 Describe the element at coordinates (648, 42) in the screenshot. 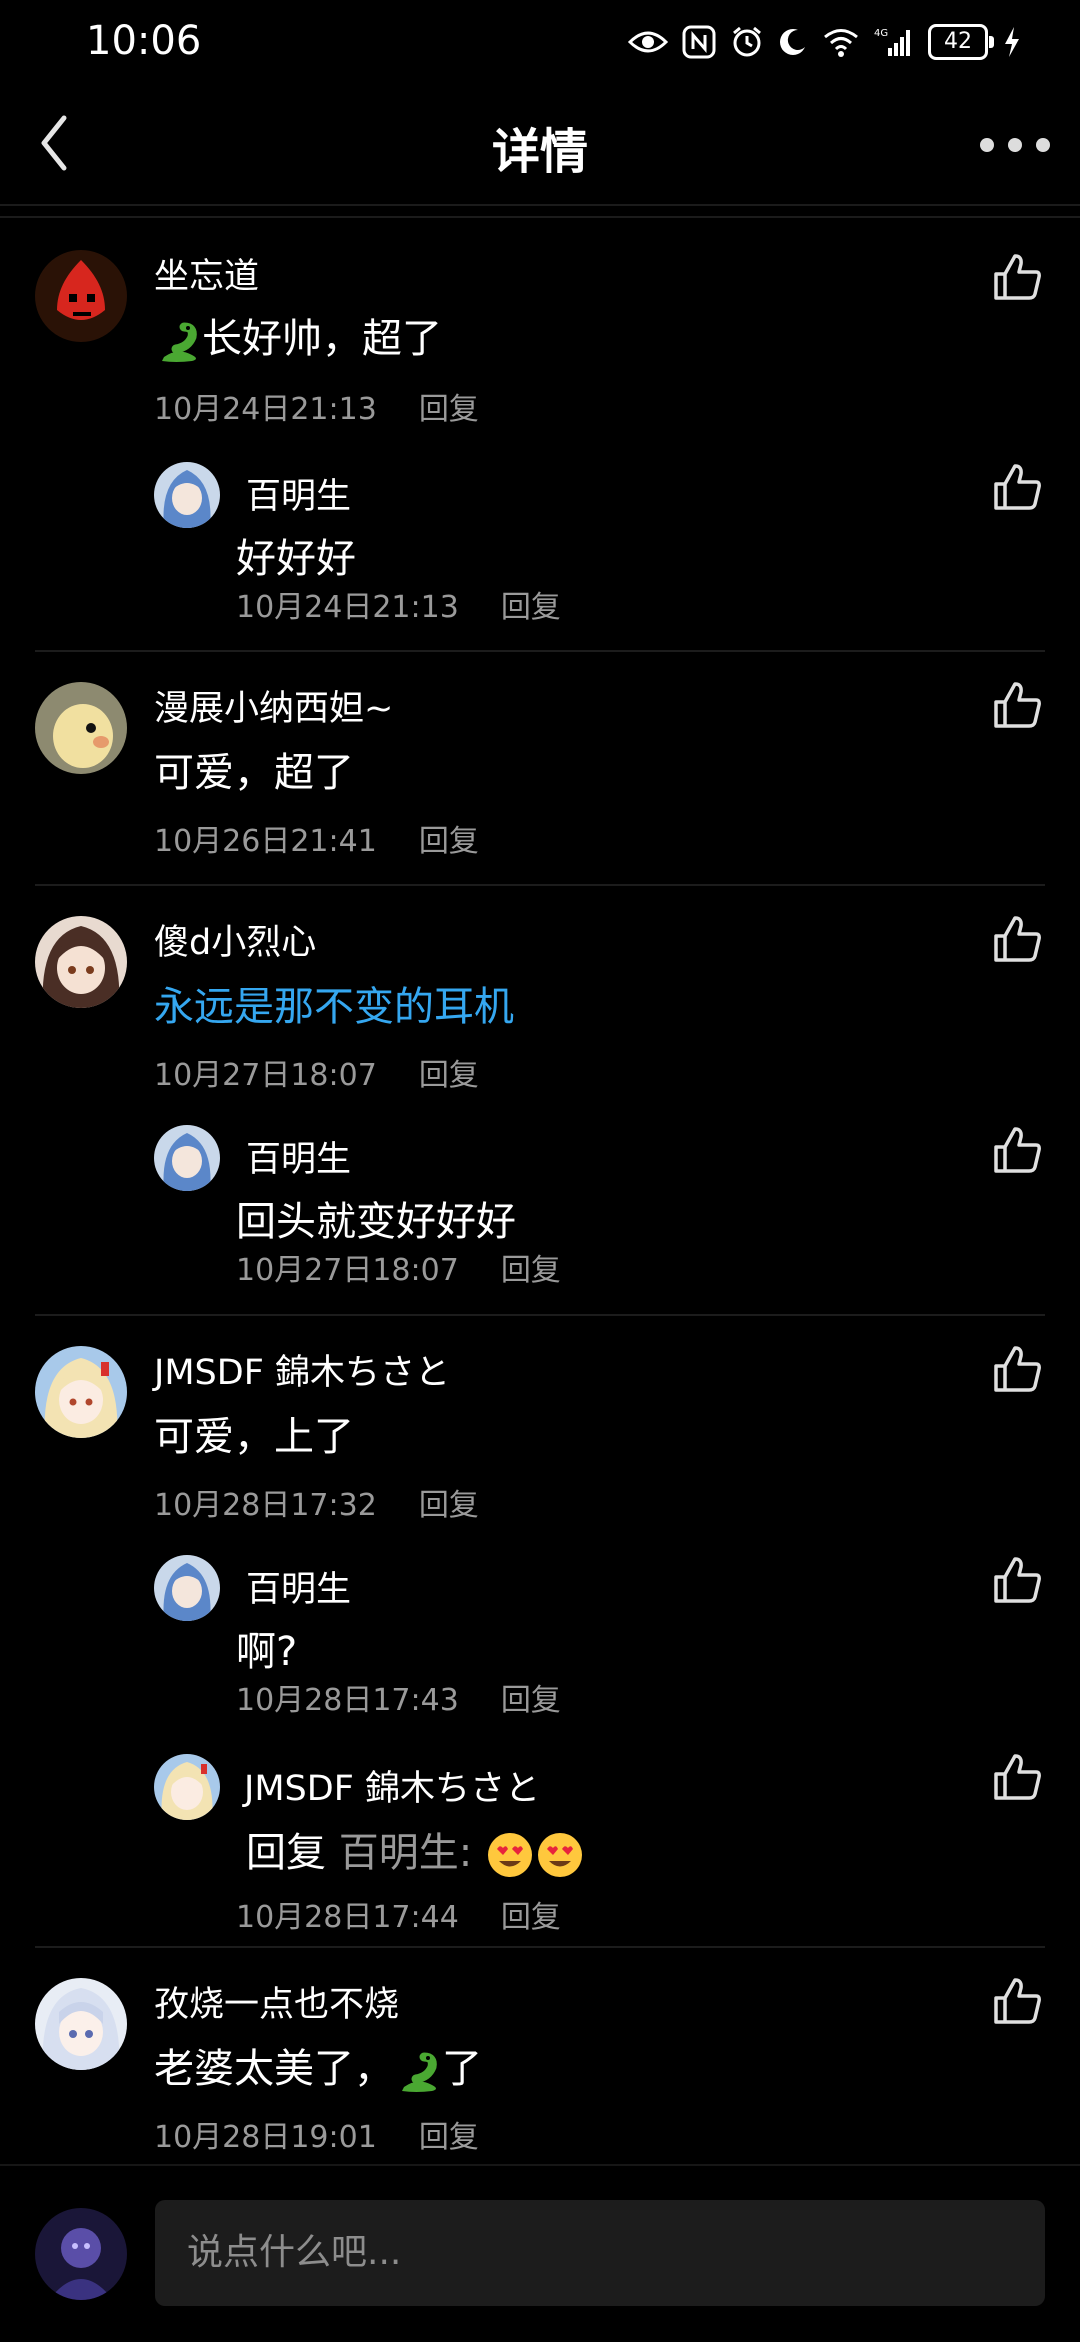

I see `eye-icon` at that location.